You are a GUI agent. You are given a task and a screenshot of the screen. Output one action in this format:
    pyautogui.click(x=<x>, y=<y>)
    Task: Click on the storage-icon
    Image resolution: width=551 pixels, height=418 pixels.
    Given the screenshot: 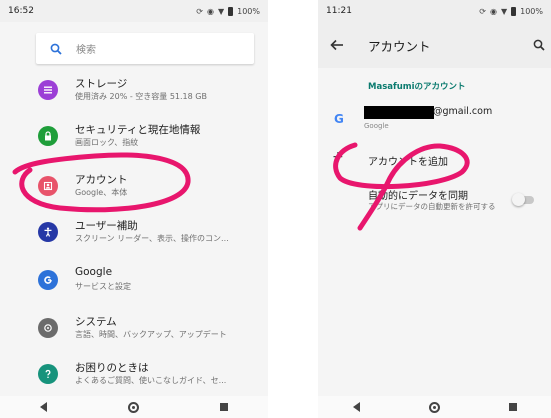 What is the action you would take?
    pyautogui.click(x=48, y=90)
    